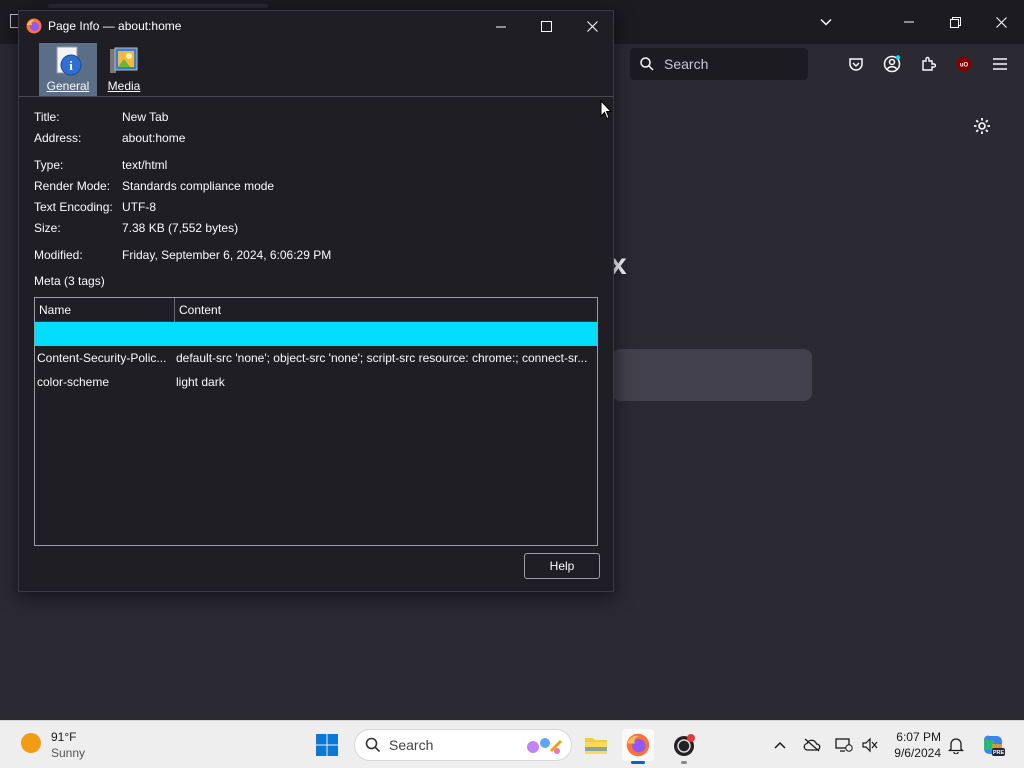  Describe the element at coordinates (69, 281) in the screenshot. I see `meta-heading: Meta (3 tags)` at that location.